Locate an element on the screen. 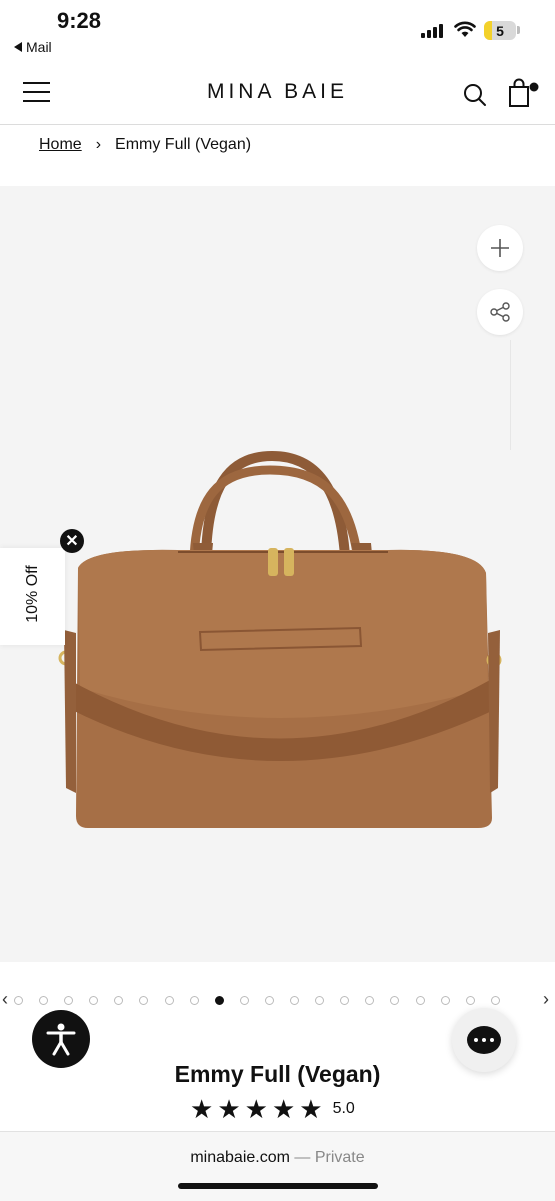 This screenshot has width=555, height=1201. breadcrumb-current: Emmy Full (Vegan) is located at coordinates (183, 144).